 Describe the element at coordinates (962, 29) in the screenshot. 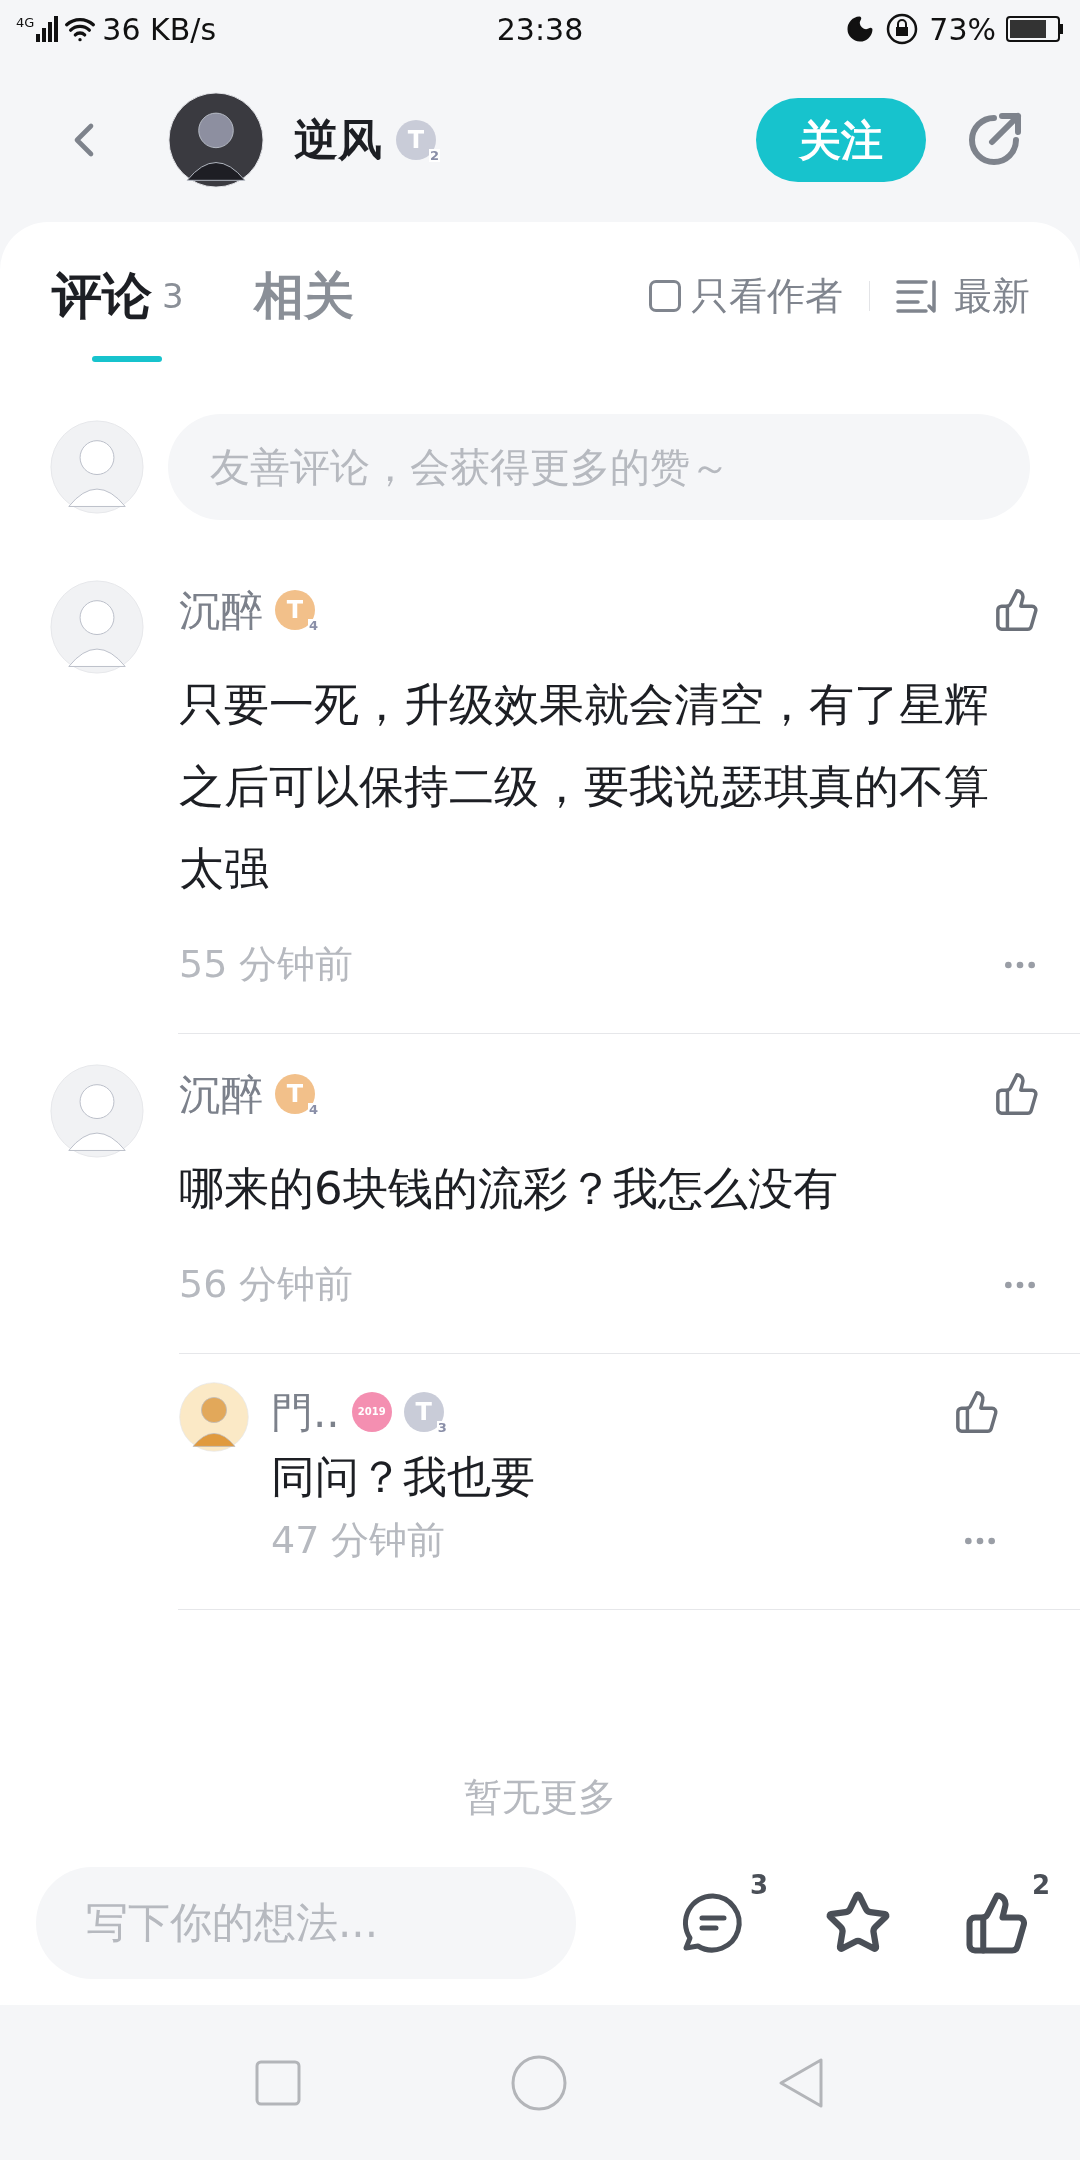

I see `battery-percent: 73%` at that location.